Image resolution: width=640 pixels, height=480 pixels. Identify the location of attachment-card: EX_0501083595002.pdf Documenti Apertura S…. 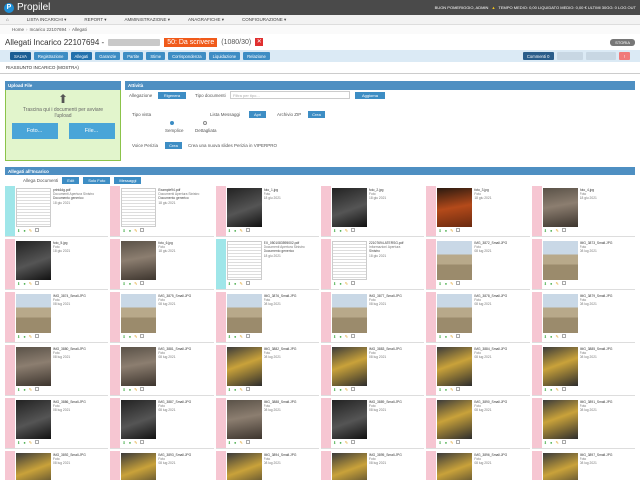
(267, 264).